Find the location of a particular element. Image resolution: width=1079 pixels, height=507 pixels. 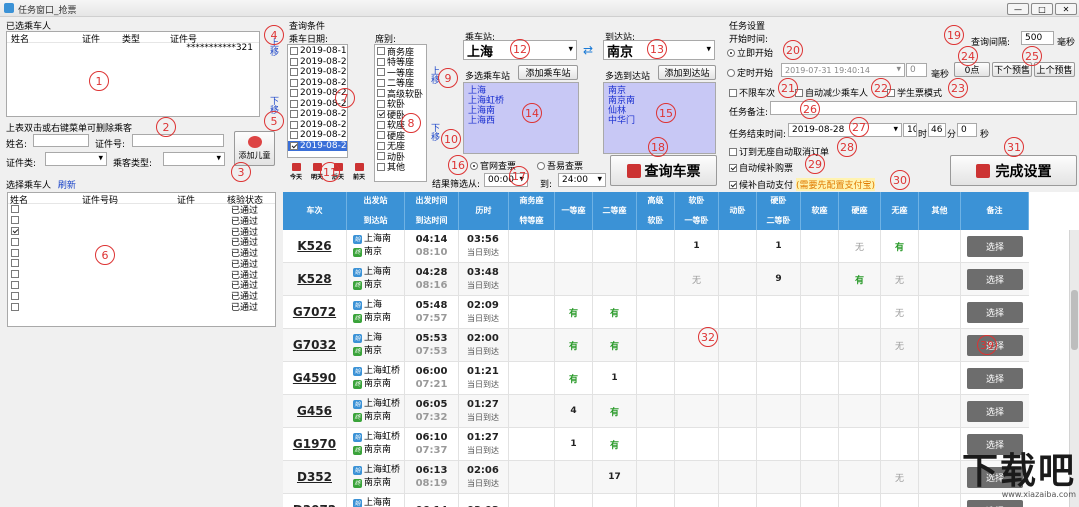

add-to-station-button: 添加到达站 is located at coordinates (687, 72).